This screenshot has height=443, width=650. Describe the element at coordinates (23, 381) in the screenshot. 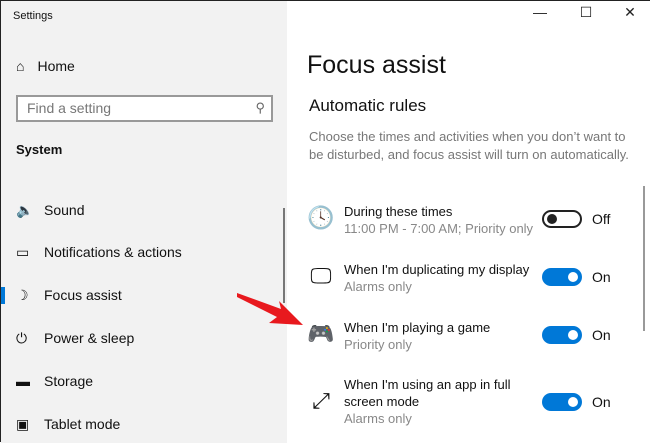

I see `storage-icon: ▬` at that location.